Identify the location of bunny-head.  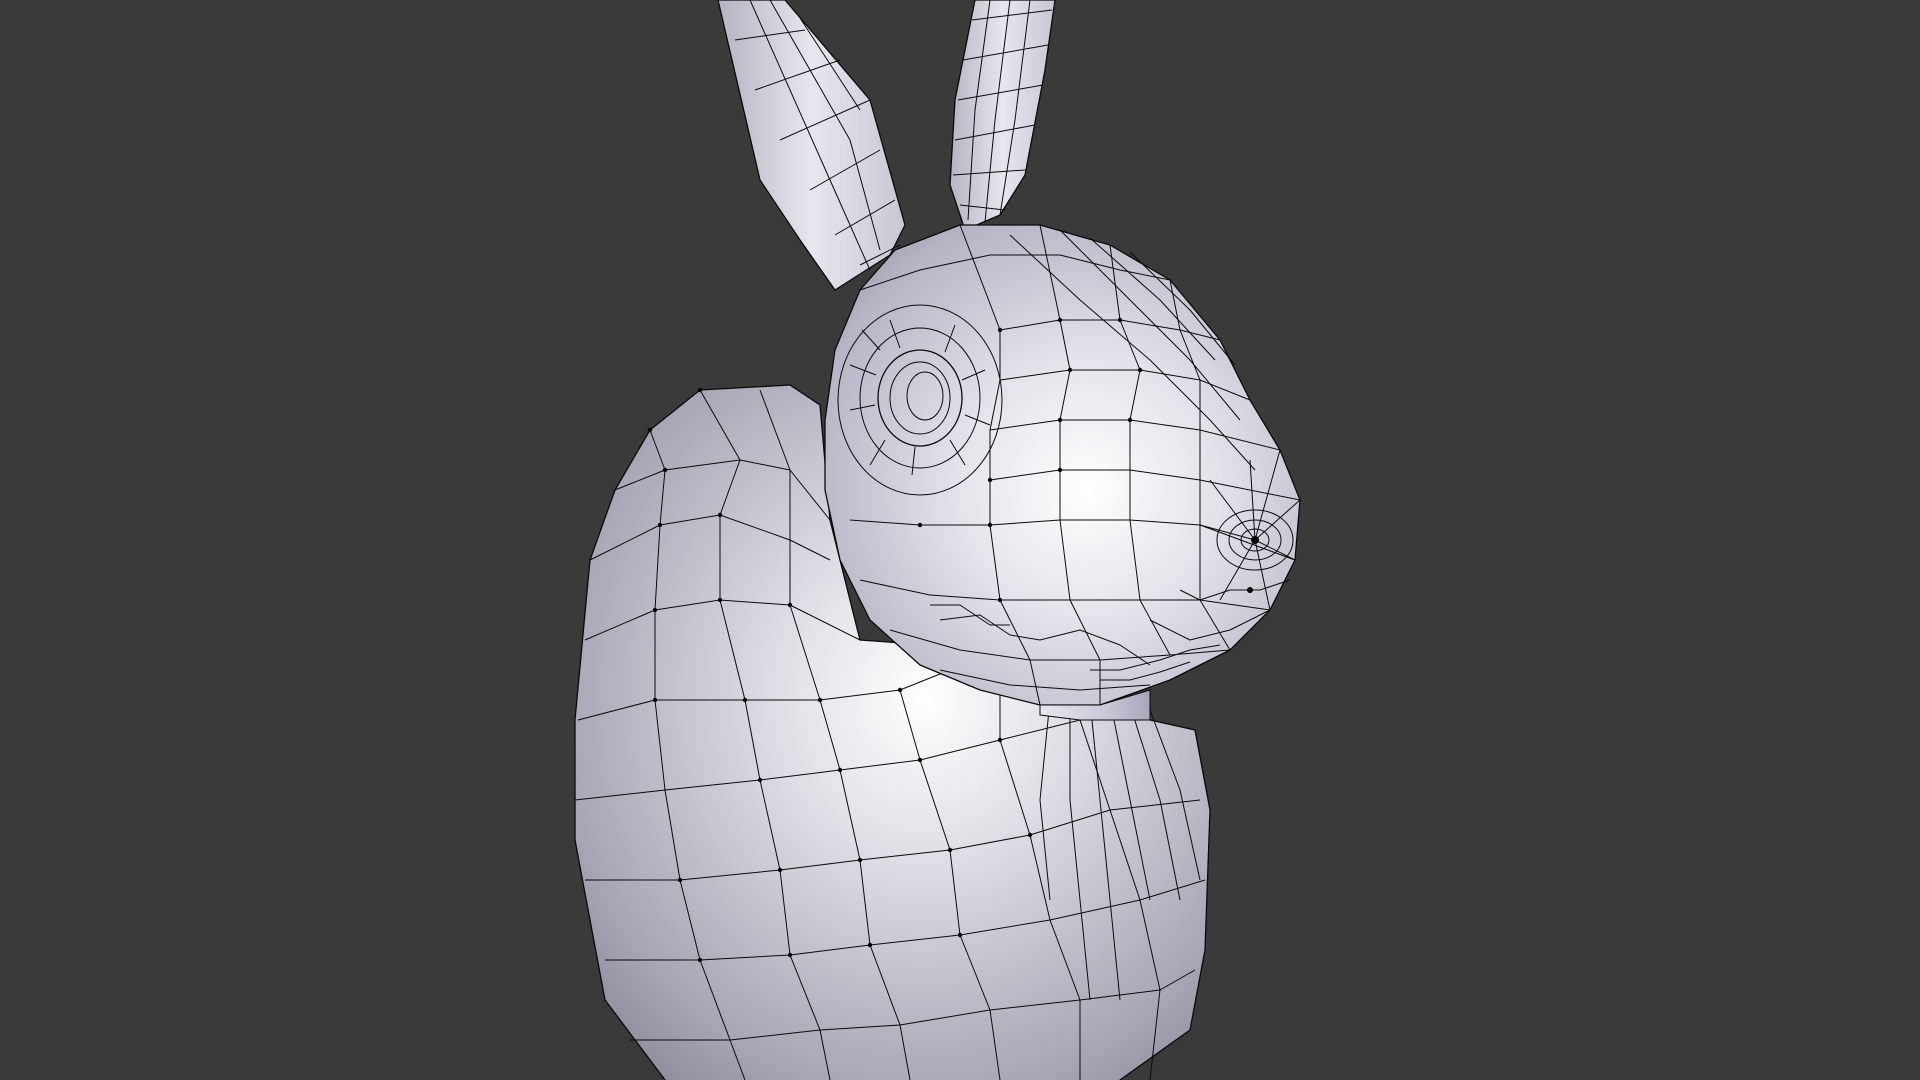
(1062, 465).